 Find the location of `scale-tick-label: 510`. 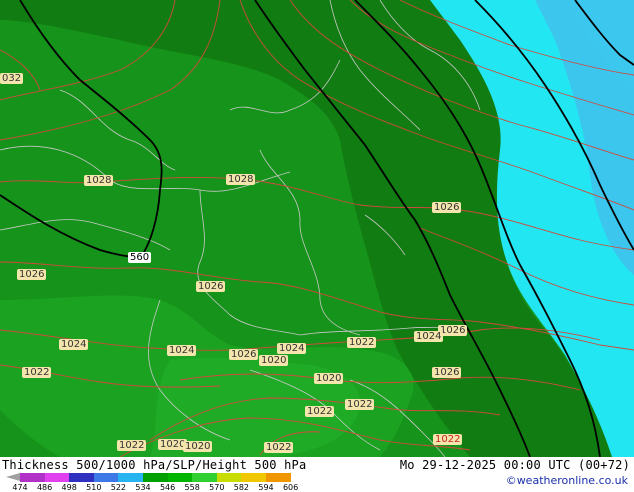

scale-tick-label: 510 is located at coordinates (94, 487).